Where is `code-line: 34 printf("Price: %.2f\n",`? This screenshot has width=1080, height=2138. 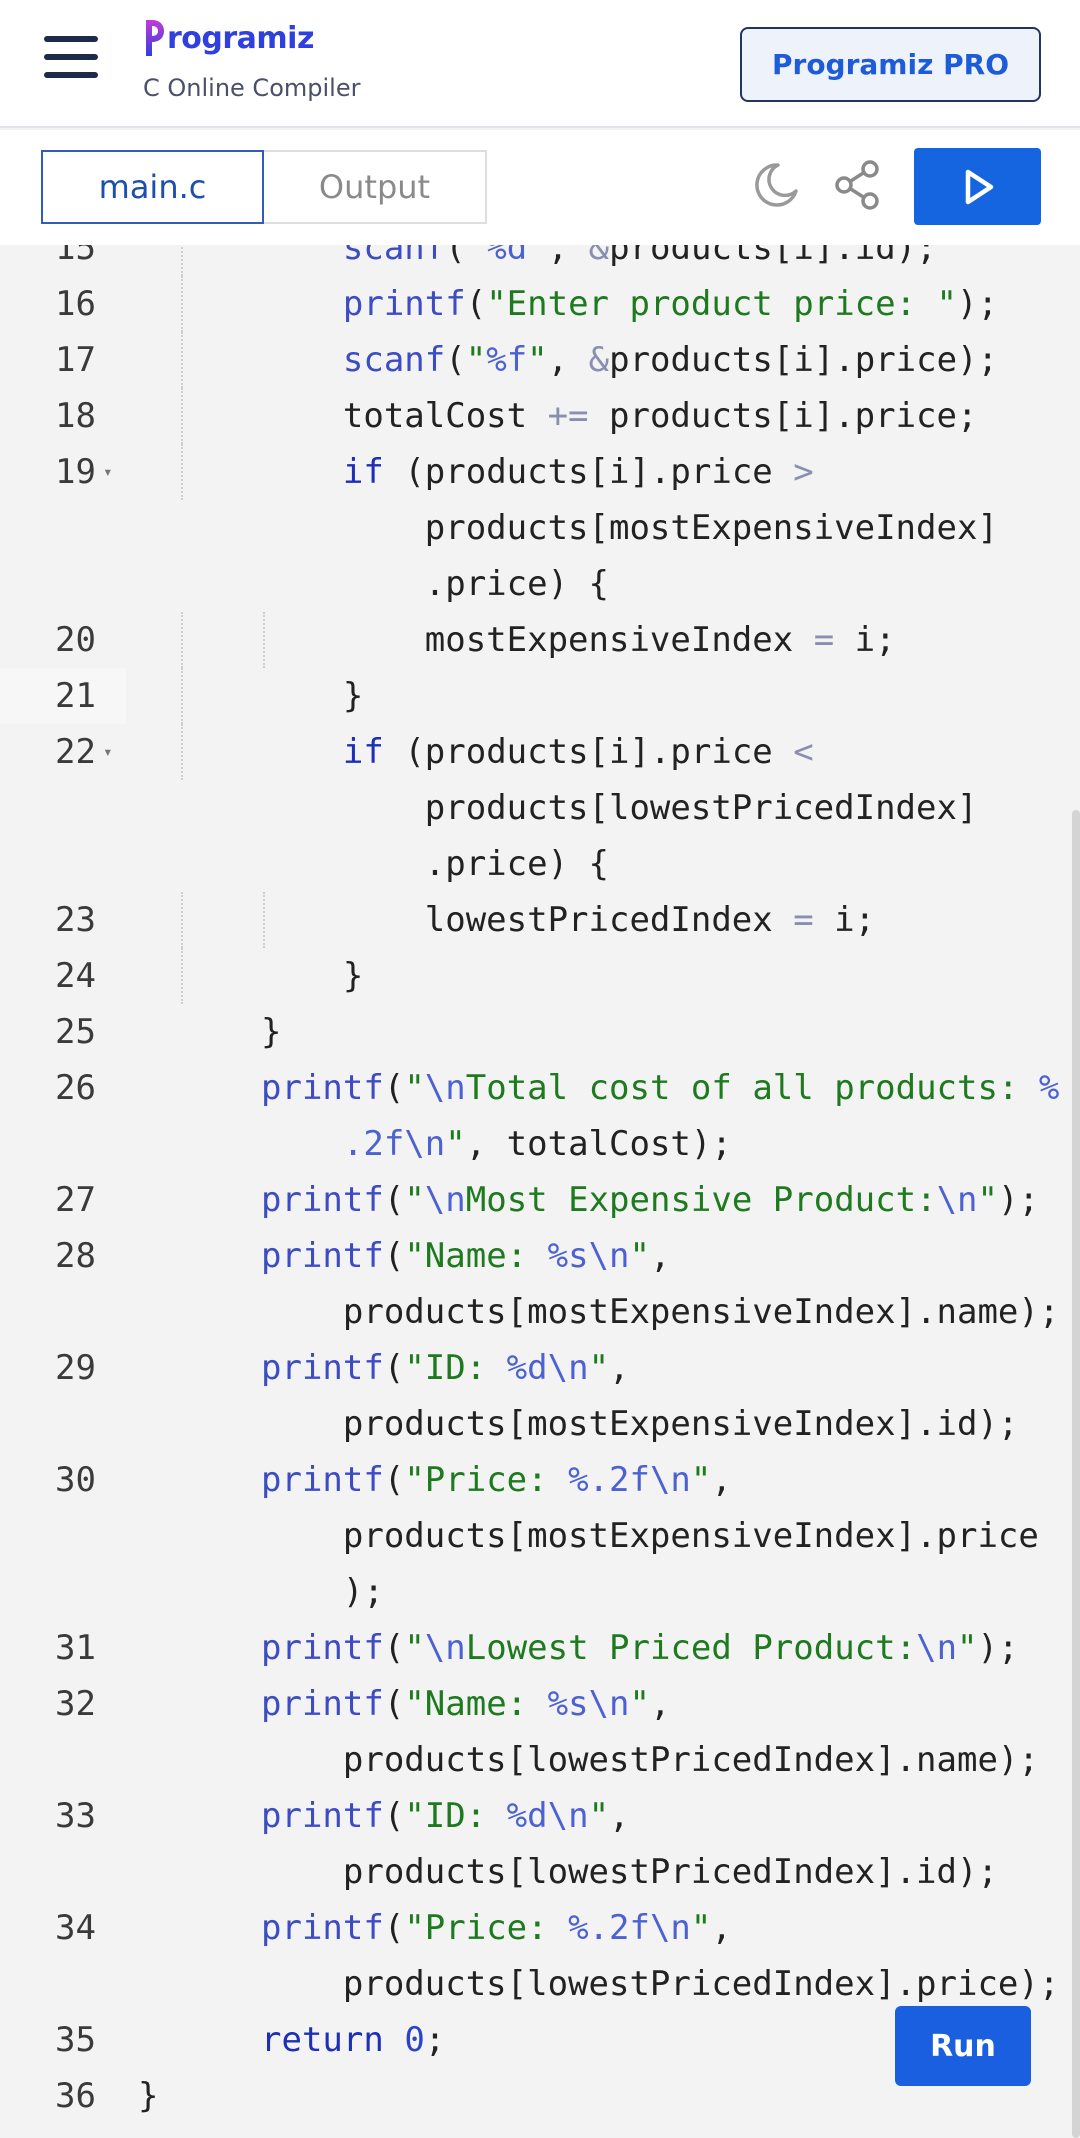
code-line: 34 printf("Price: %.2f\n", is located at coordinates (540, 1928).